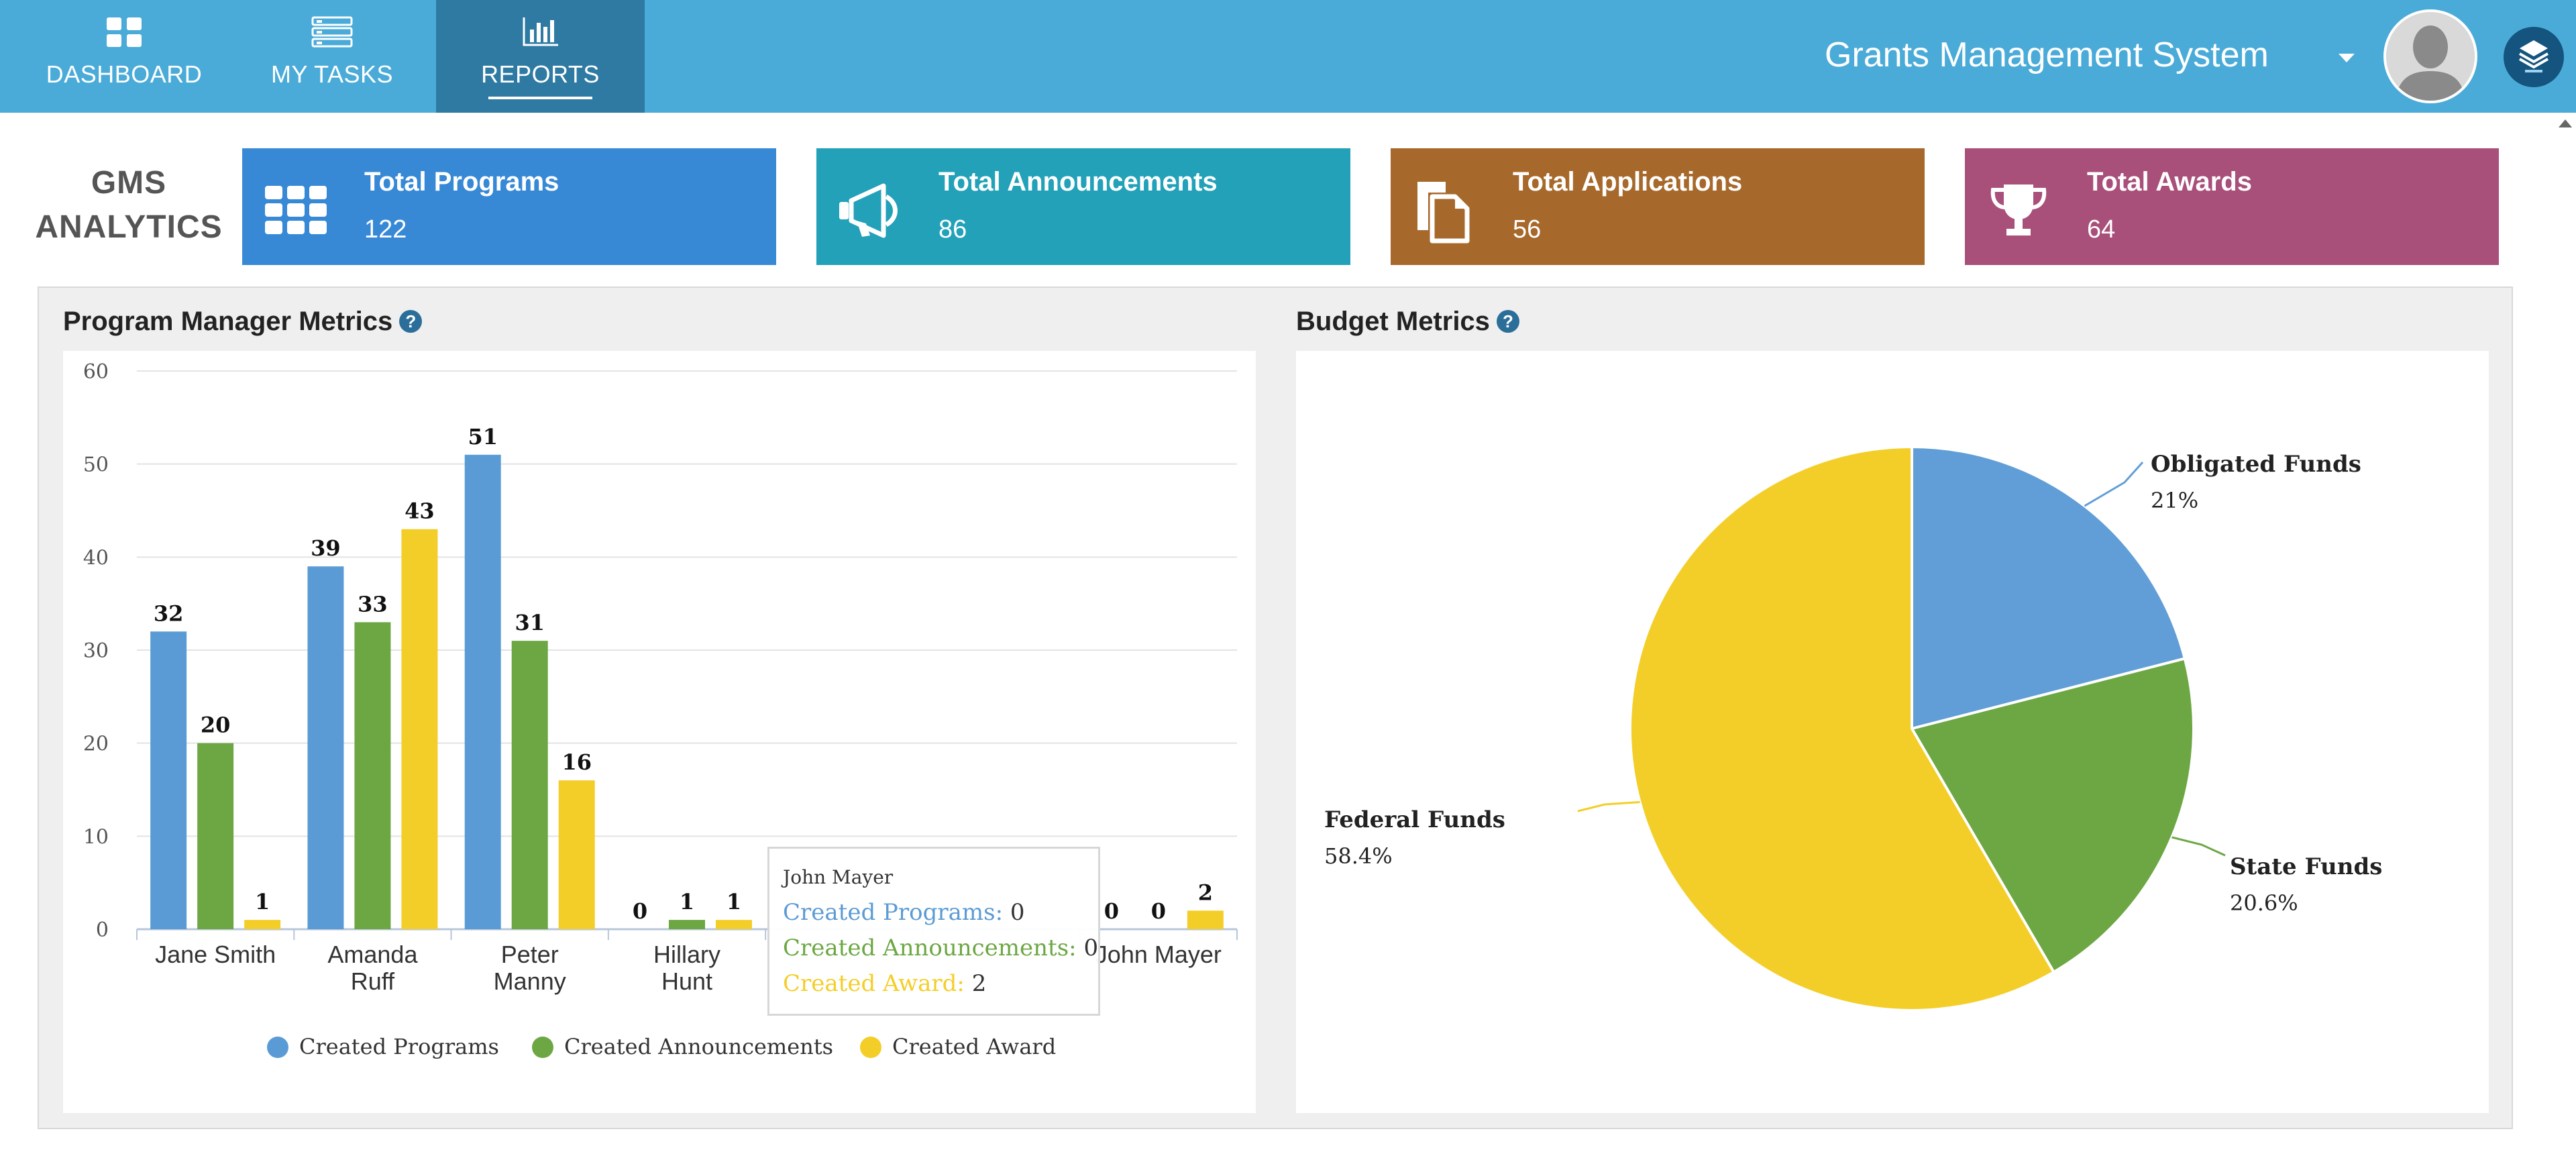  I want to click on analytics-heading: GMS ANALYTICS, so click(129, 205).